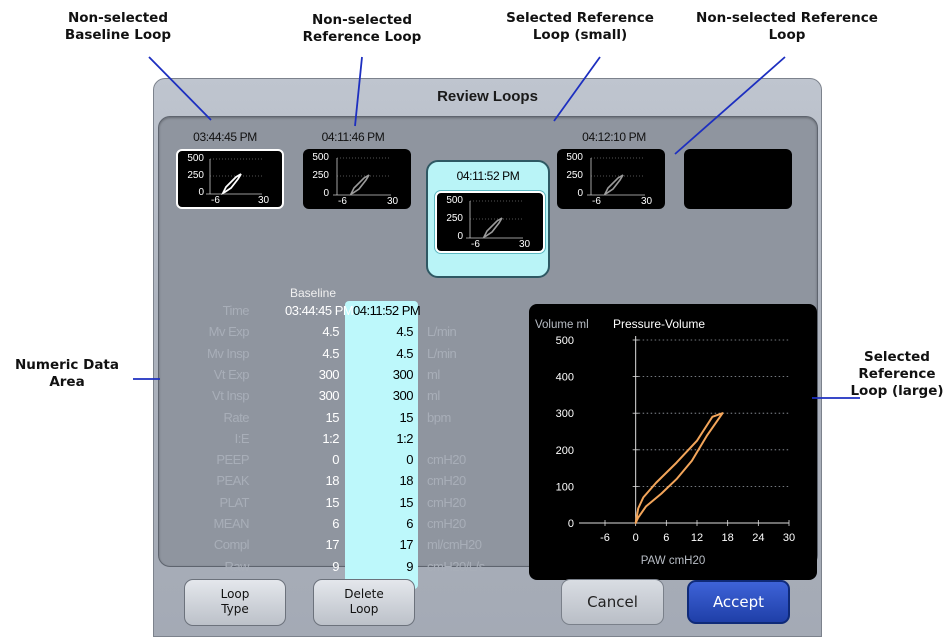 The width and height of the screenshot is (952, 637). Describe the element at coordinates (362, 29) in the screenshot. I see `callout-reference-loop: Non-selected Reference Loop` at that location.